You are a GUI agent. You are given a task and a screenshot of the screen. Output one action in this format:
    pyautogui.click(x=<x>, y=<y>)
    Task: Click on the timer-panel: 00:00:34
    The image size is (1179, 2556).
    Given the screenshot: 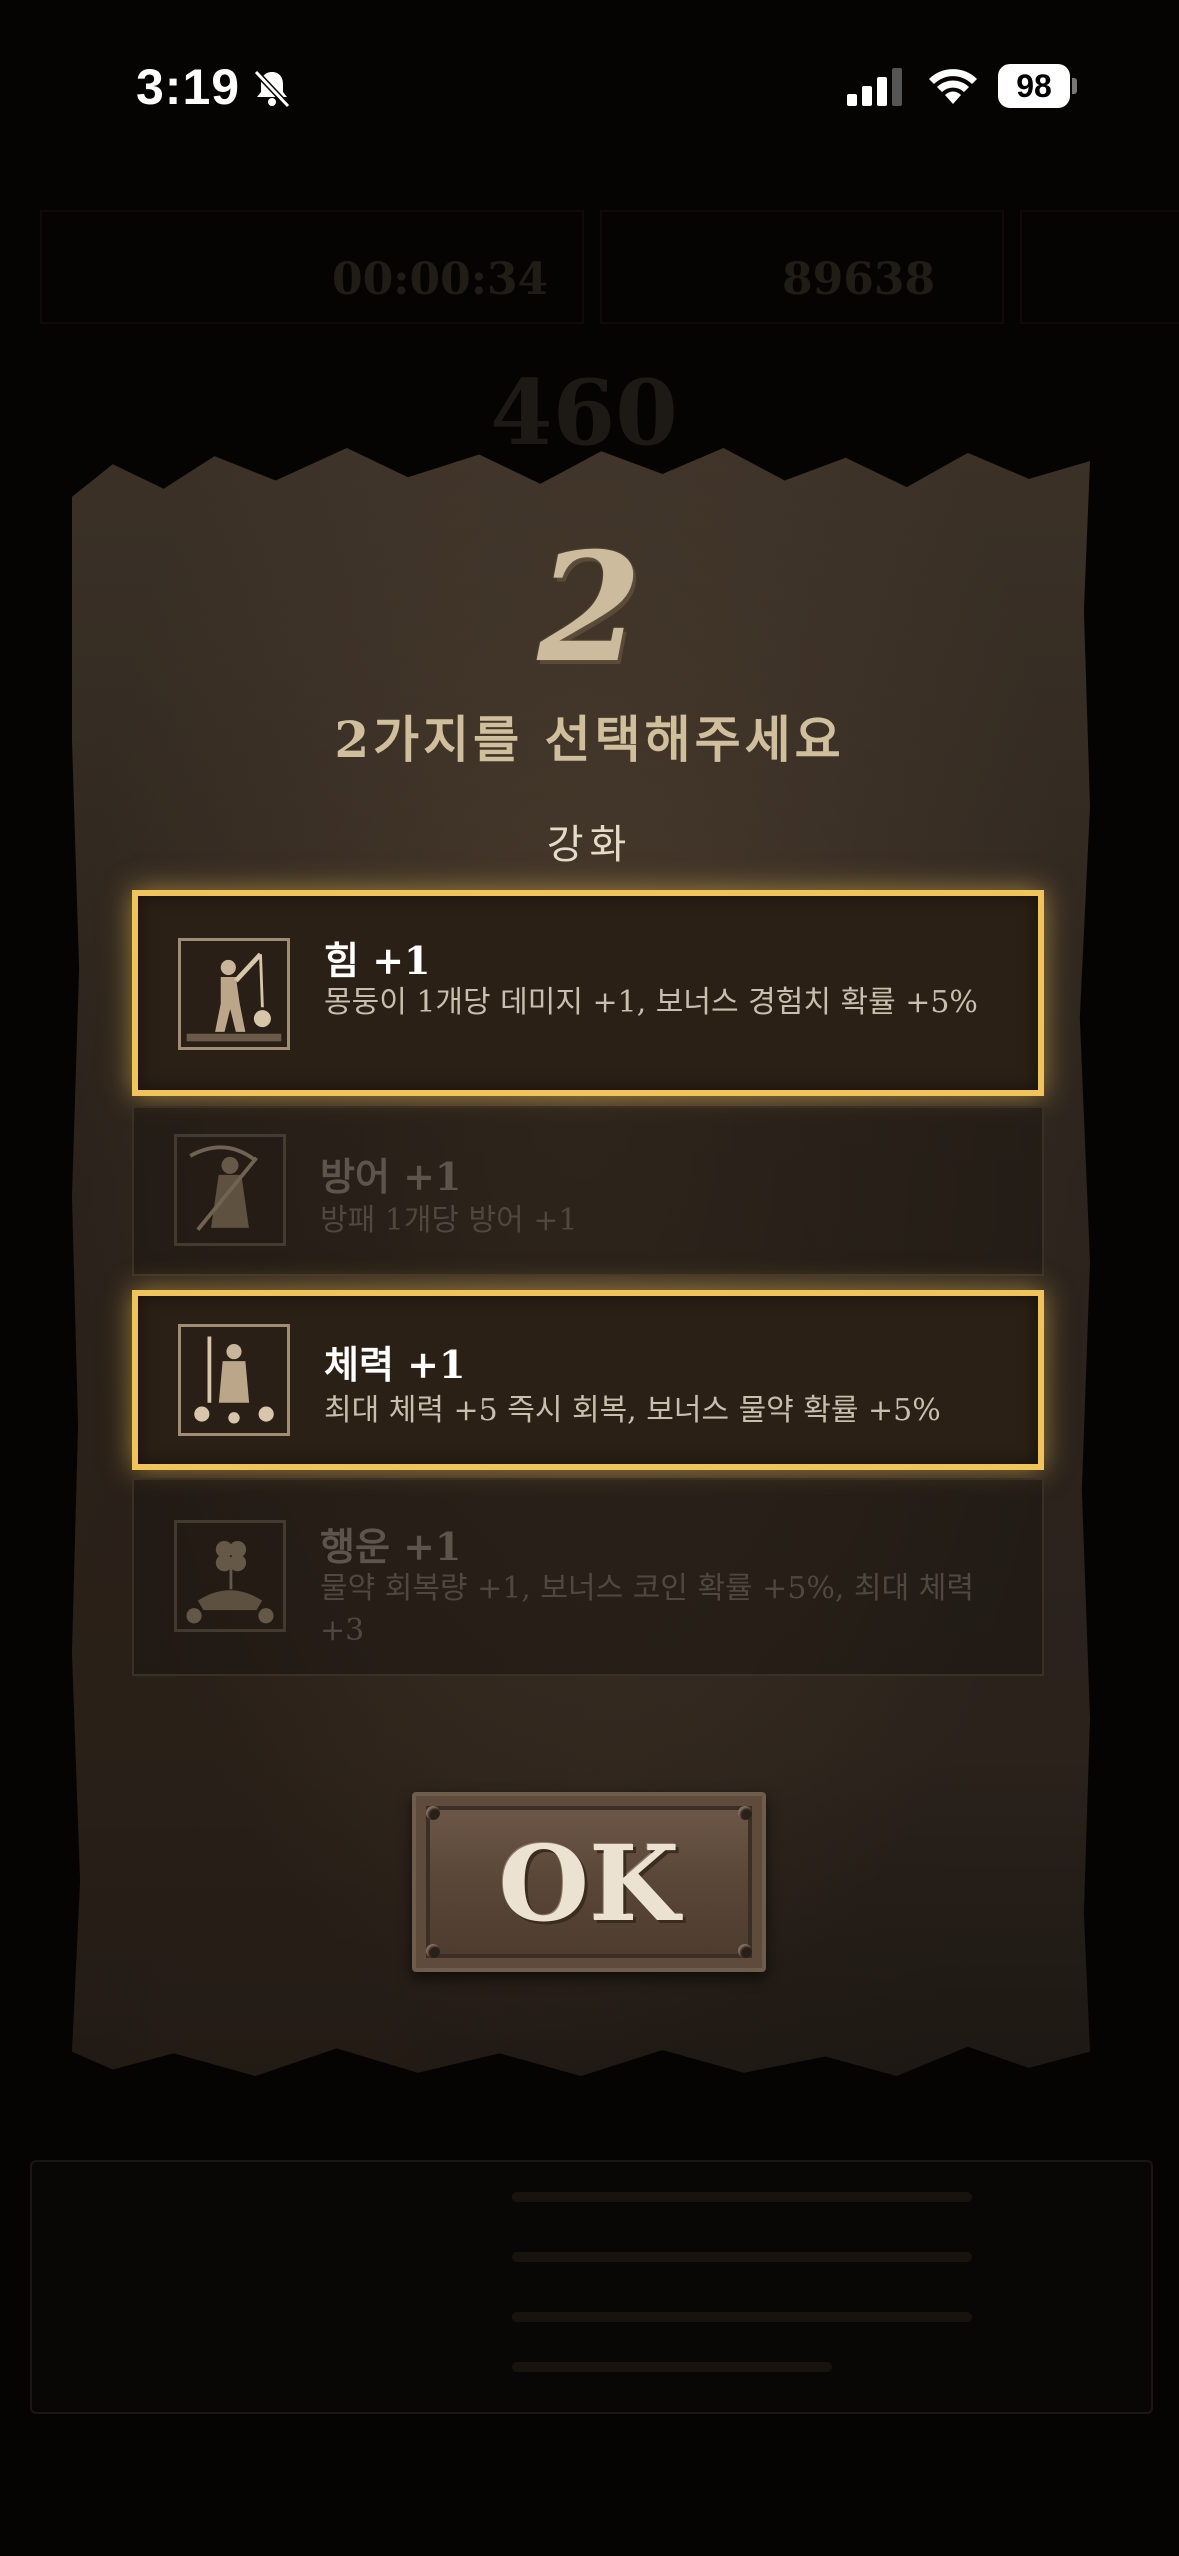 What is the action you would take?
    pyautogui.click(x=312, y=267)
    